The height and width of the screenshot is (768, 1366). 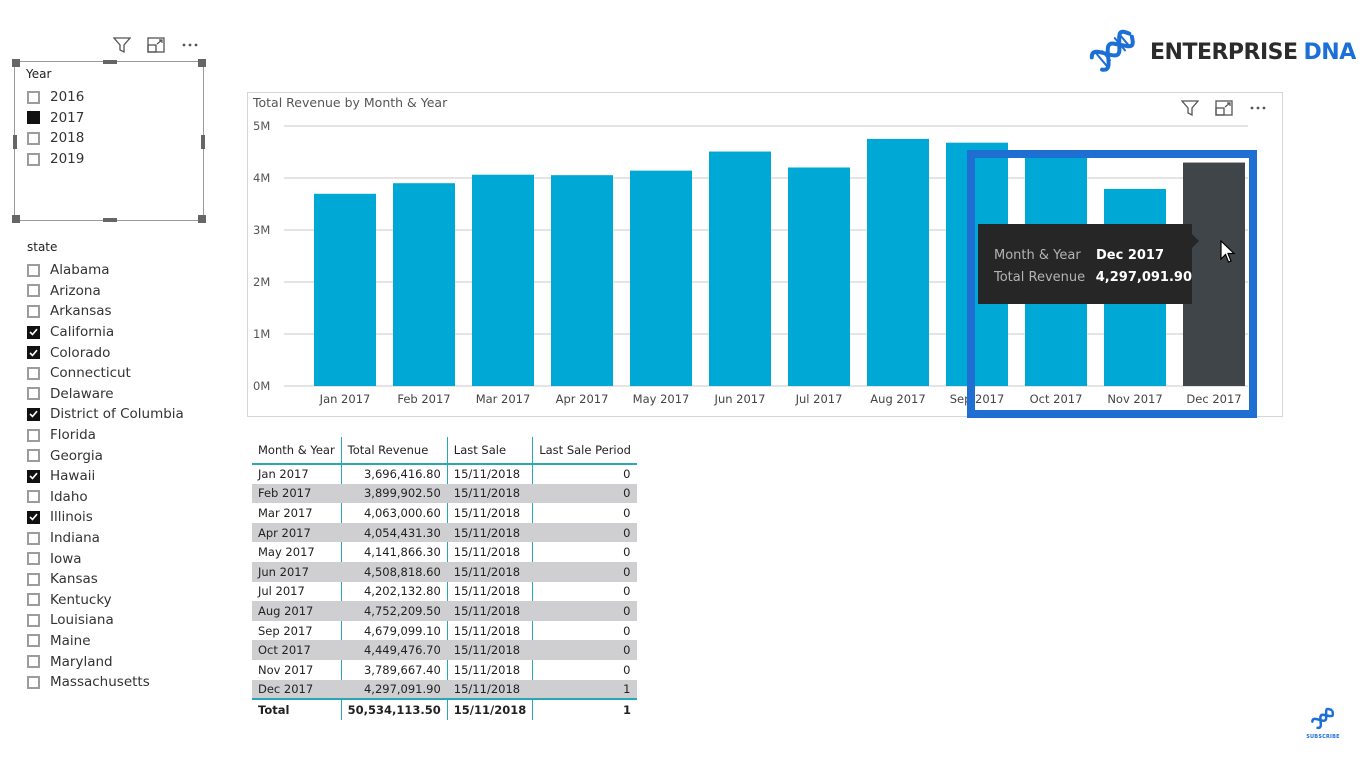 What do you see at coordinates (190, 45) in the screenshot?
I see `more-options-icon` at bounding box center [190, 45].